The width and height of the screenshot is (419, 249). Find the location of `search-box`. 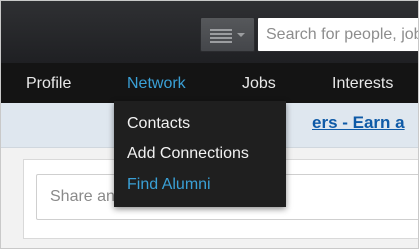

search-box is located at coordinates (337, 34).